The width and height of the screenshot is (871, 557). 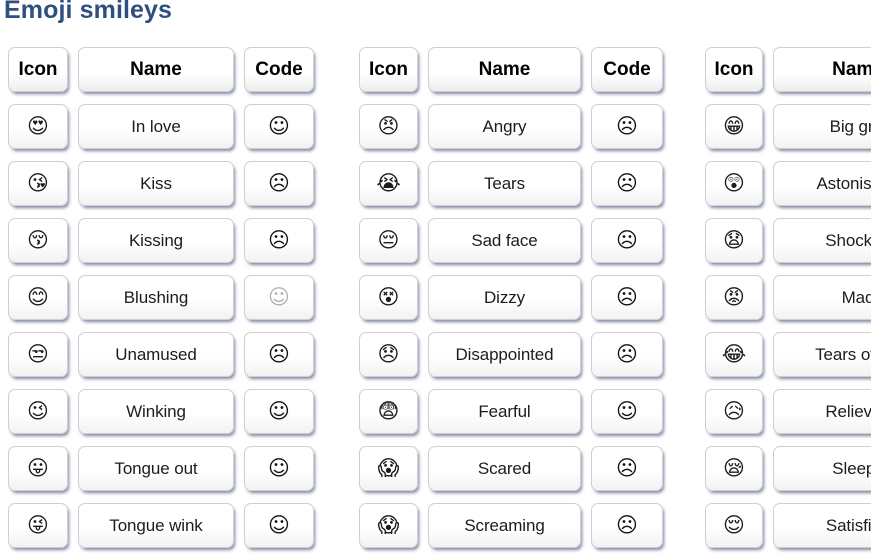 I want to click on pouting-face-red-icon: 😡, so click(x=734, y=297).